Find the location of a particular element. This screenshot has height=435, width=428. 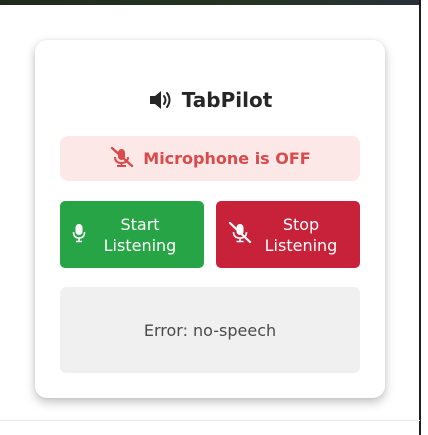

window-top-strip is located at coordinates (214, 2).